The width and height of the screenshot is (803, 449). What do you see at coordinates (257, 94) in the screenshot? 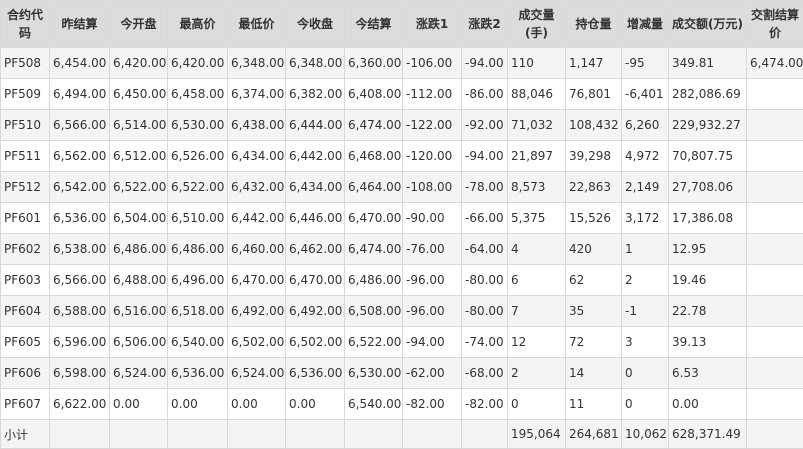
I see `table-cell: 6,374.00` at bounding box center [257, 94].